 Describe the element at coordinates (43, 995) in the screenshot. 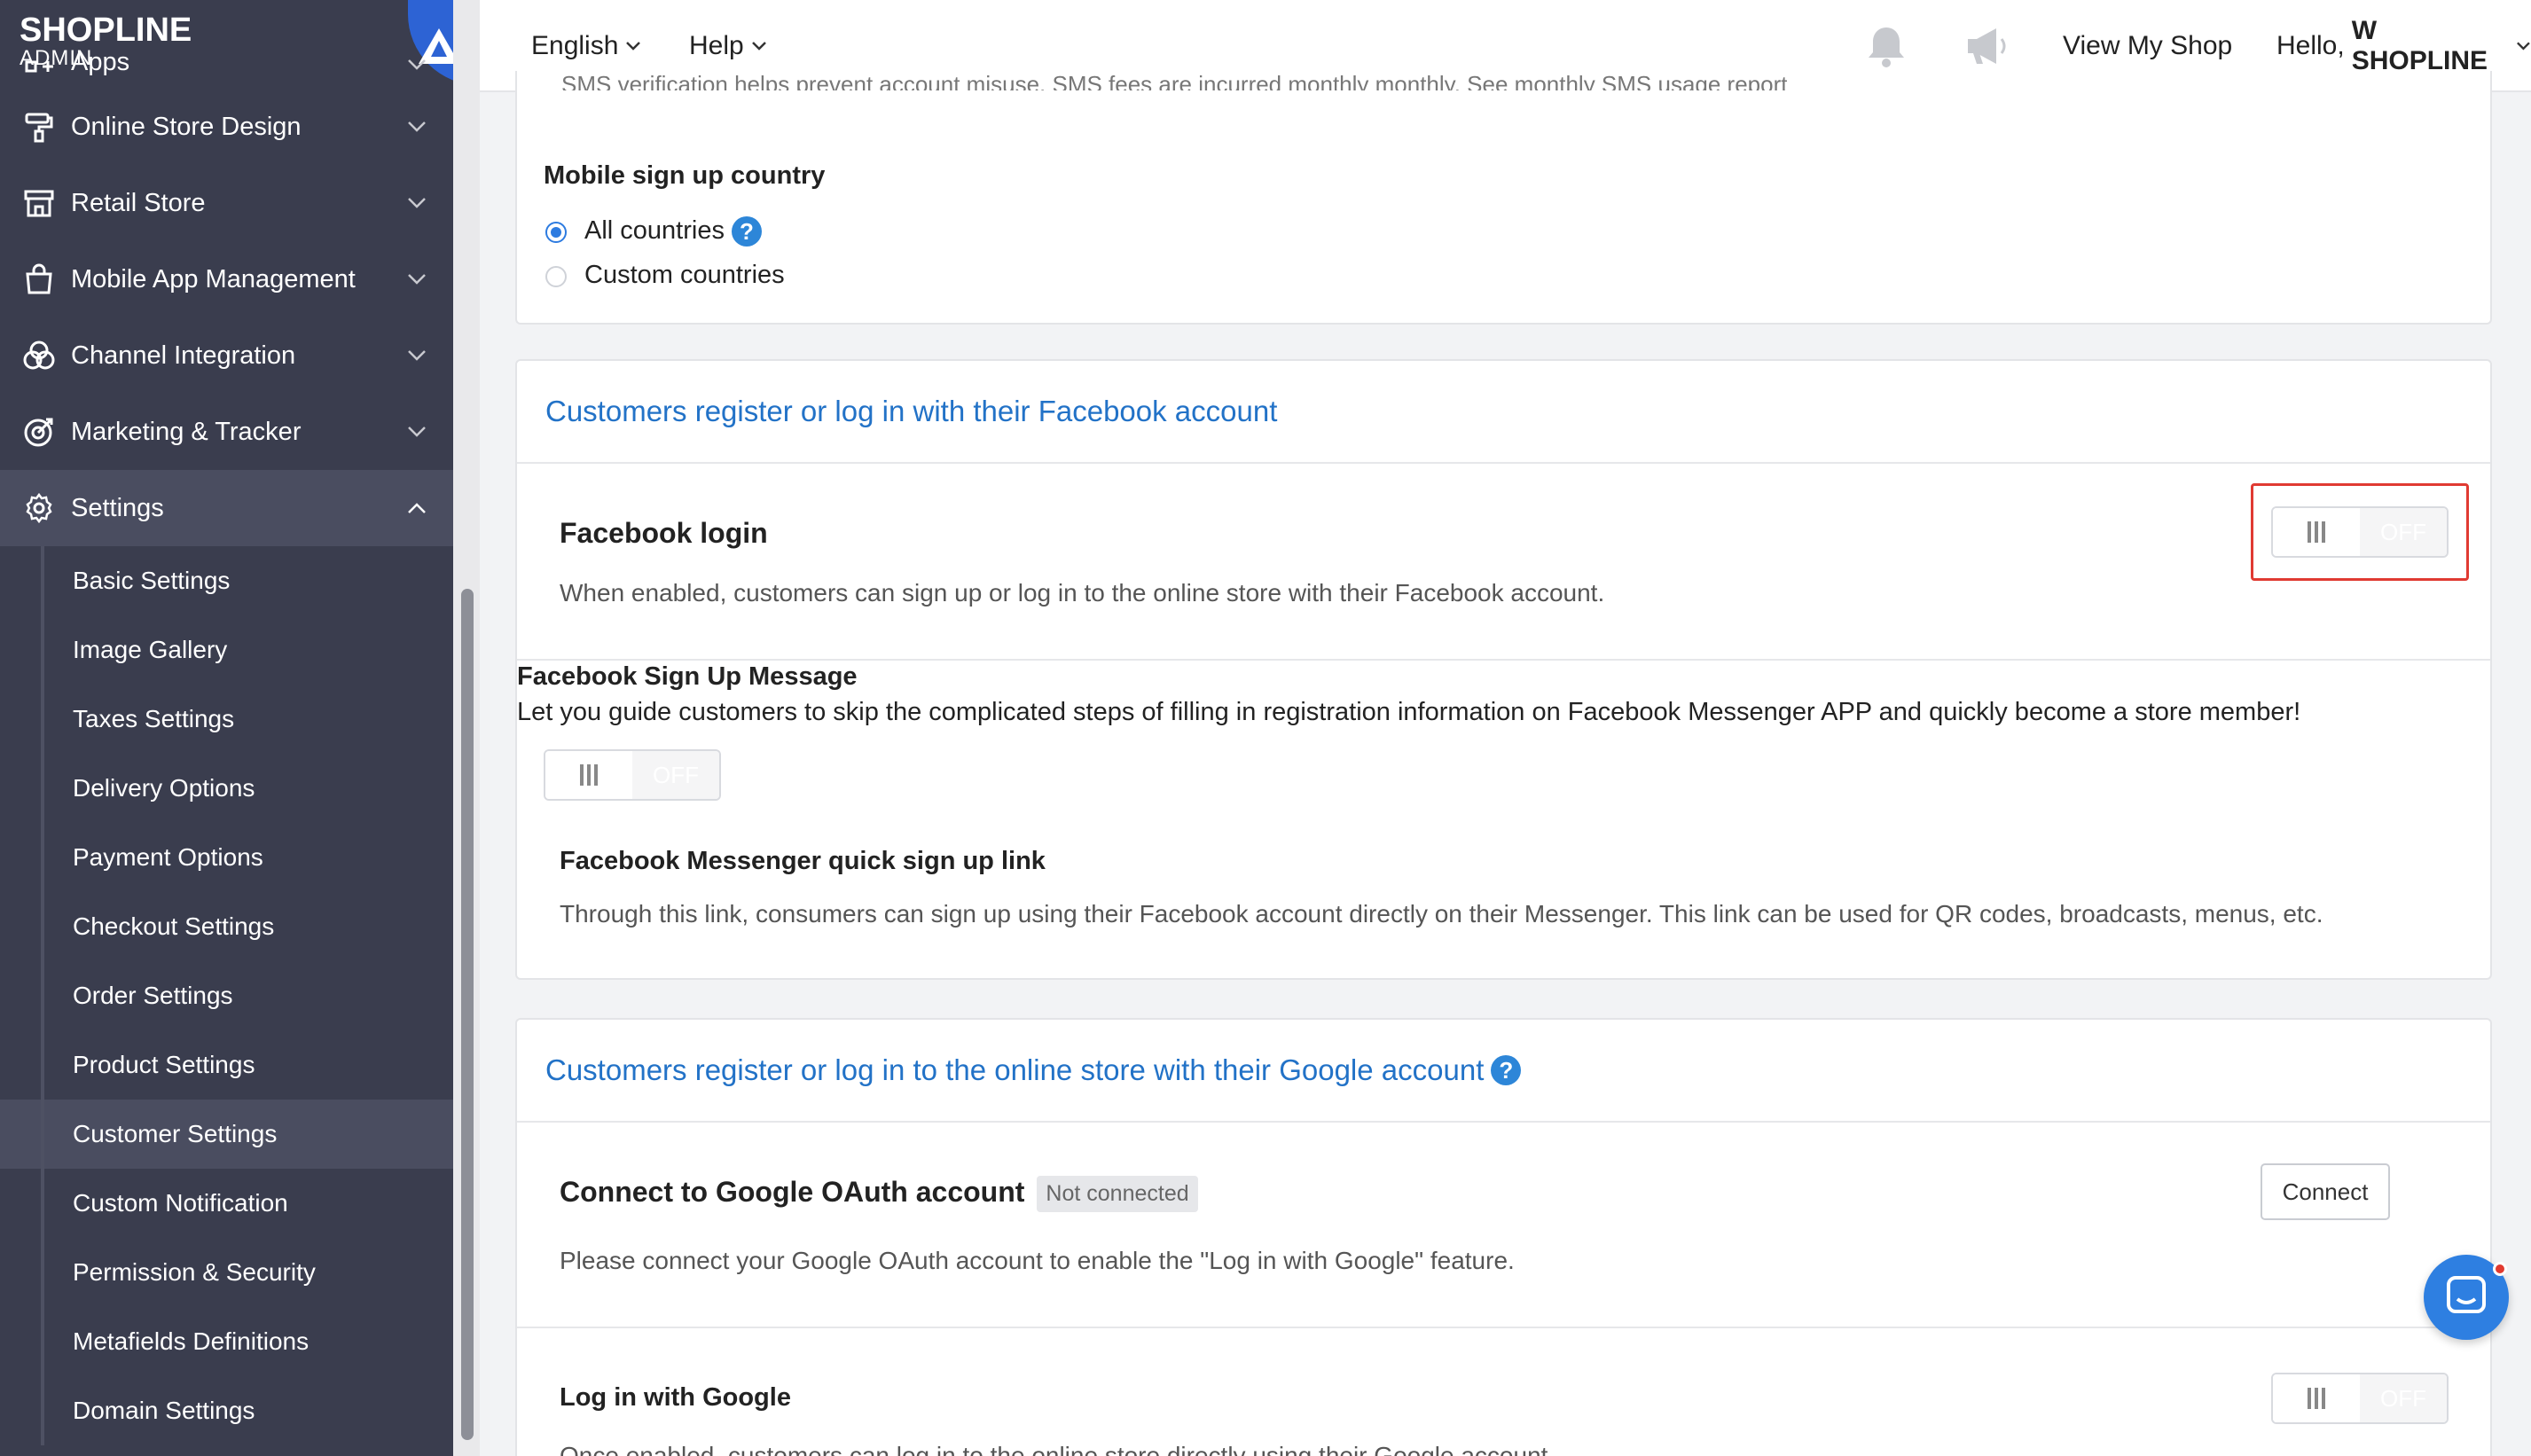

I see `submenu-rail` at that location.